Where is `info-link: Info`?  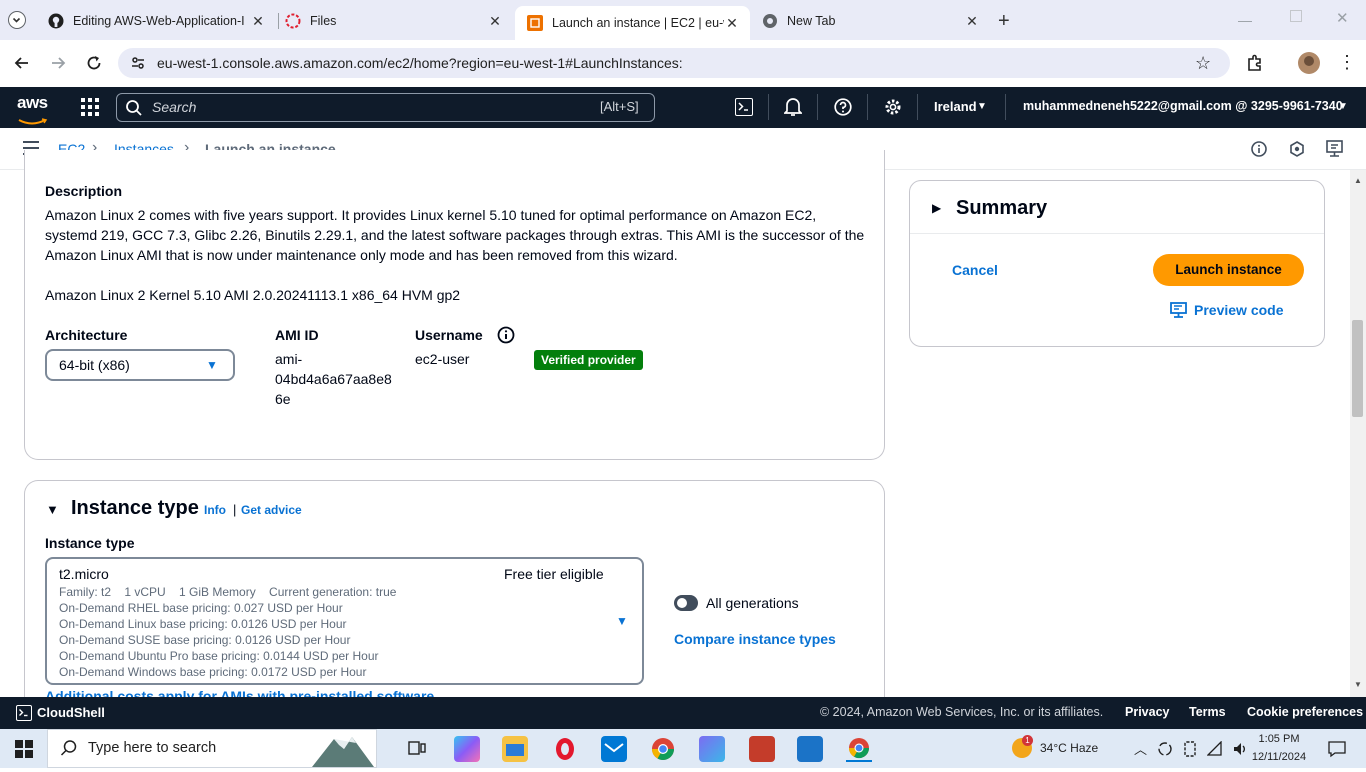
info-link: Info is located at coordinates (215, 510).